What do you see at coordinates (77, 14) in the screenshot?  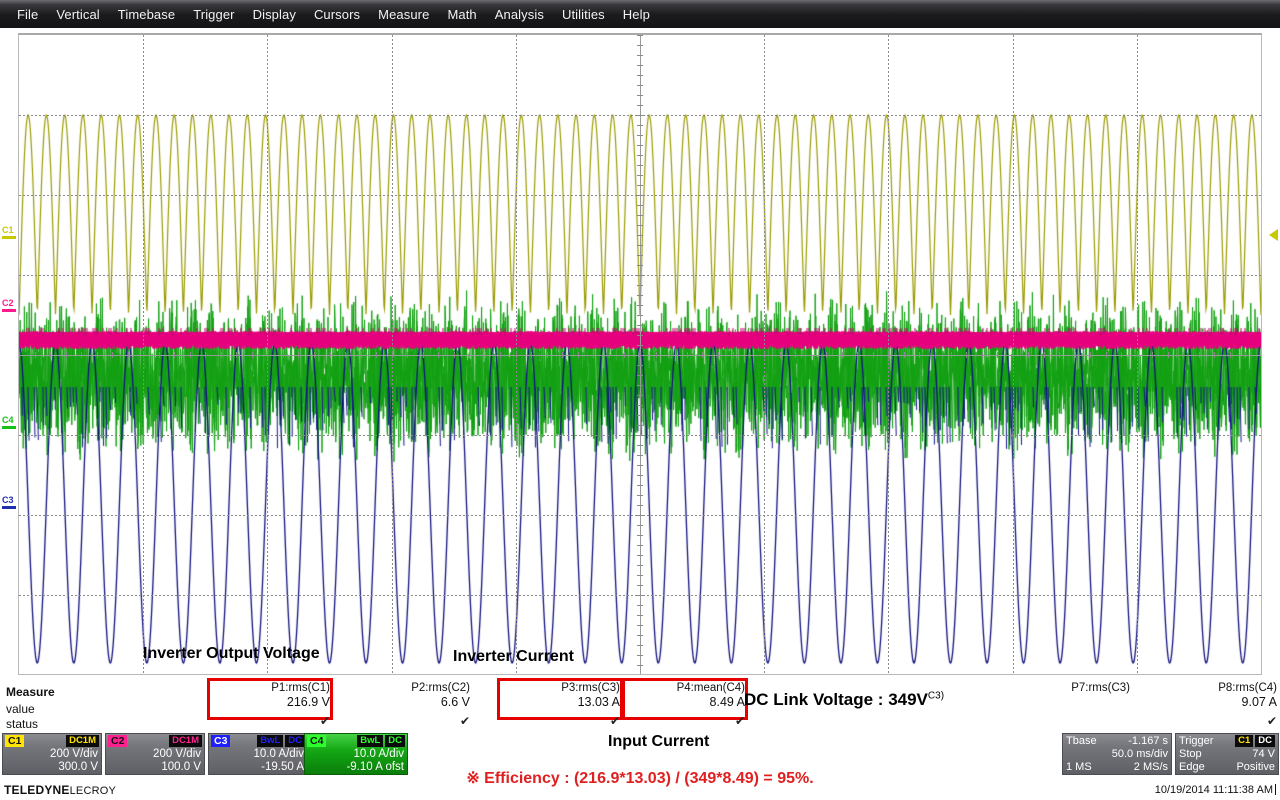 I see `menu-item-vertical: Vertical` at bounding box center [77, 14].